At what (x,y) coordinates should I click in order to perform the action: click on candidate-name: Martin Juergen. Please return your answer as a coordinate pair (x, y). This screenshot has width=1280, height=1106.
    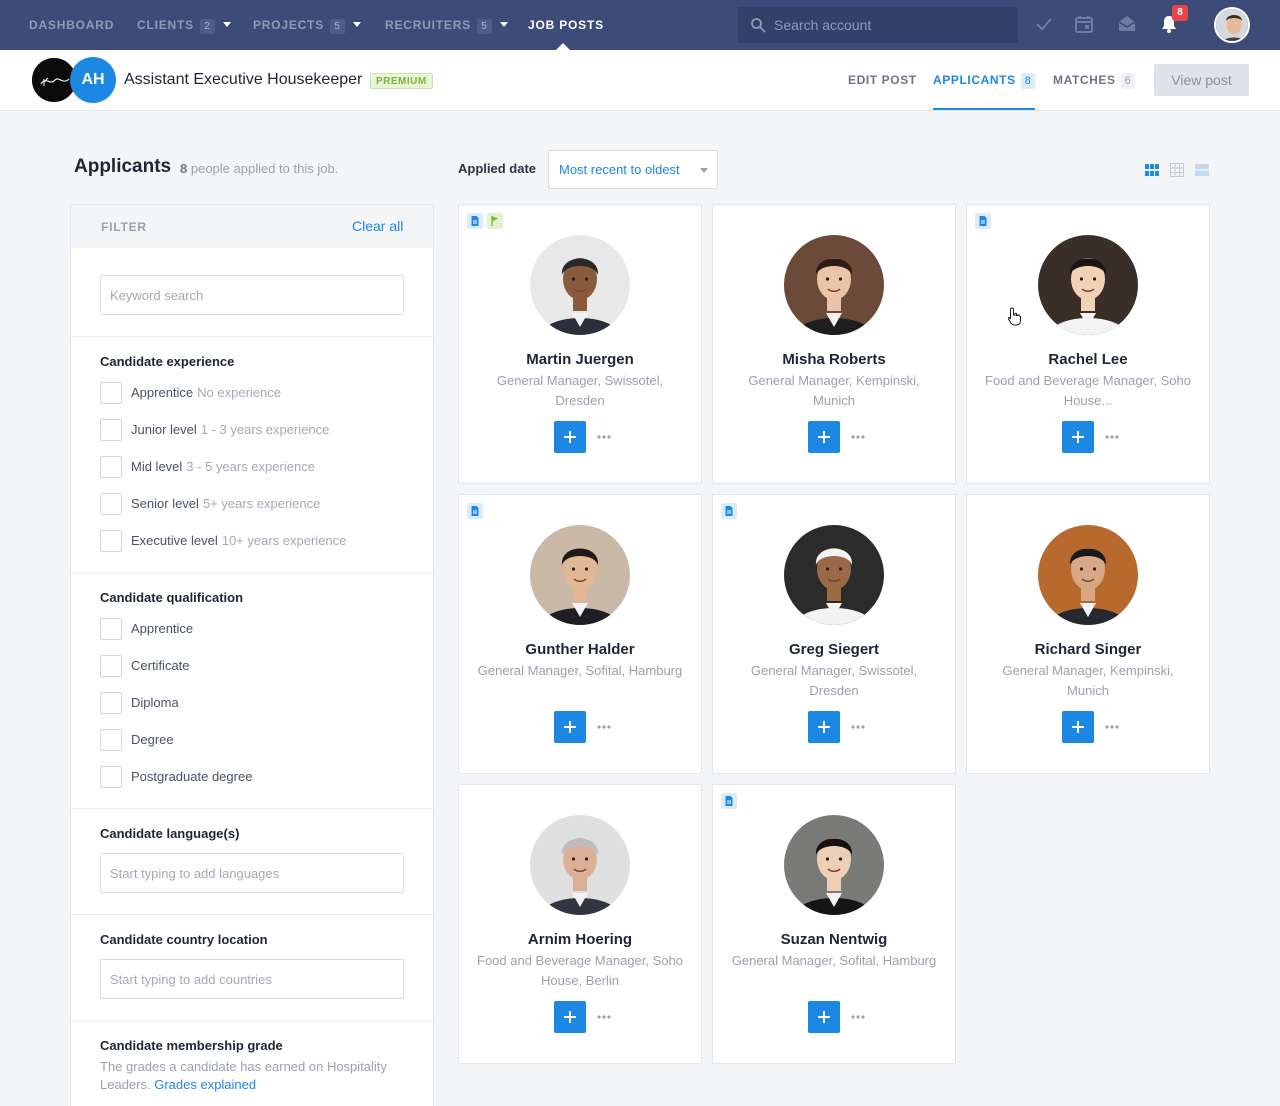
    Looking at the image, I should click on (580, 359).